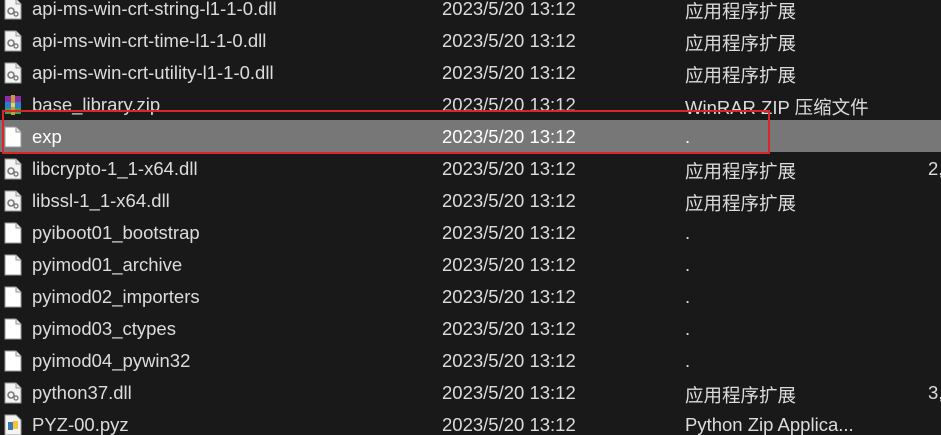 This screenshot has width=941, height=435. I want to click on file-row: pyiboot01_bootstrap 2023/5/20 13:12 ., so click(470, 232).